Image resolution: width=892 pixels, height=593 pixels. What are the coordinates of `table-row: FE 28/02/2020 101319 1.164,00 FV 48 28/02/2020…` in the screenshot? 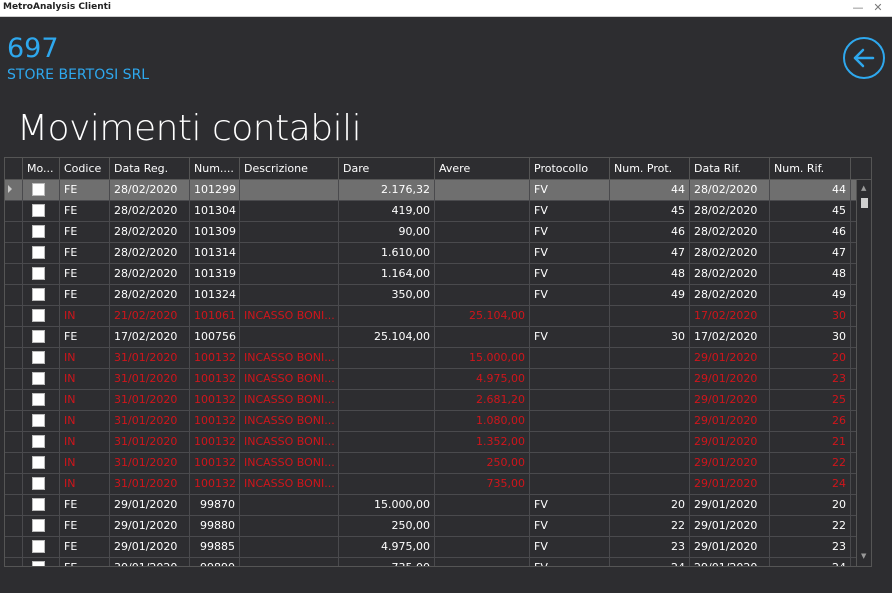 It's located at (430, 274).